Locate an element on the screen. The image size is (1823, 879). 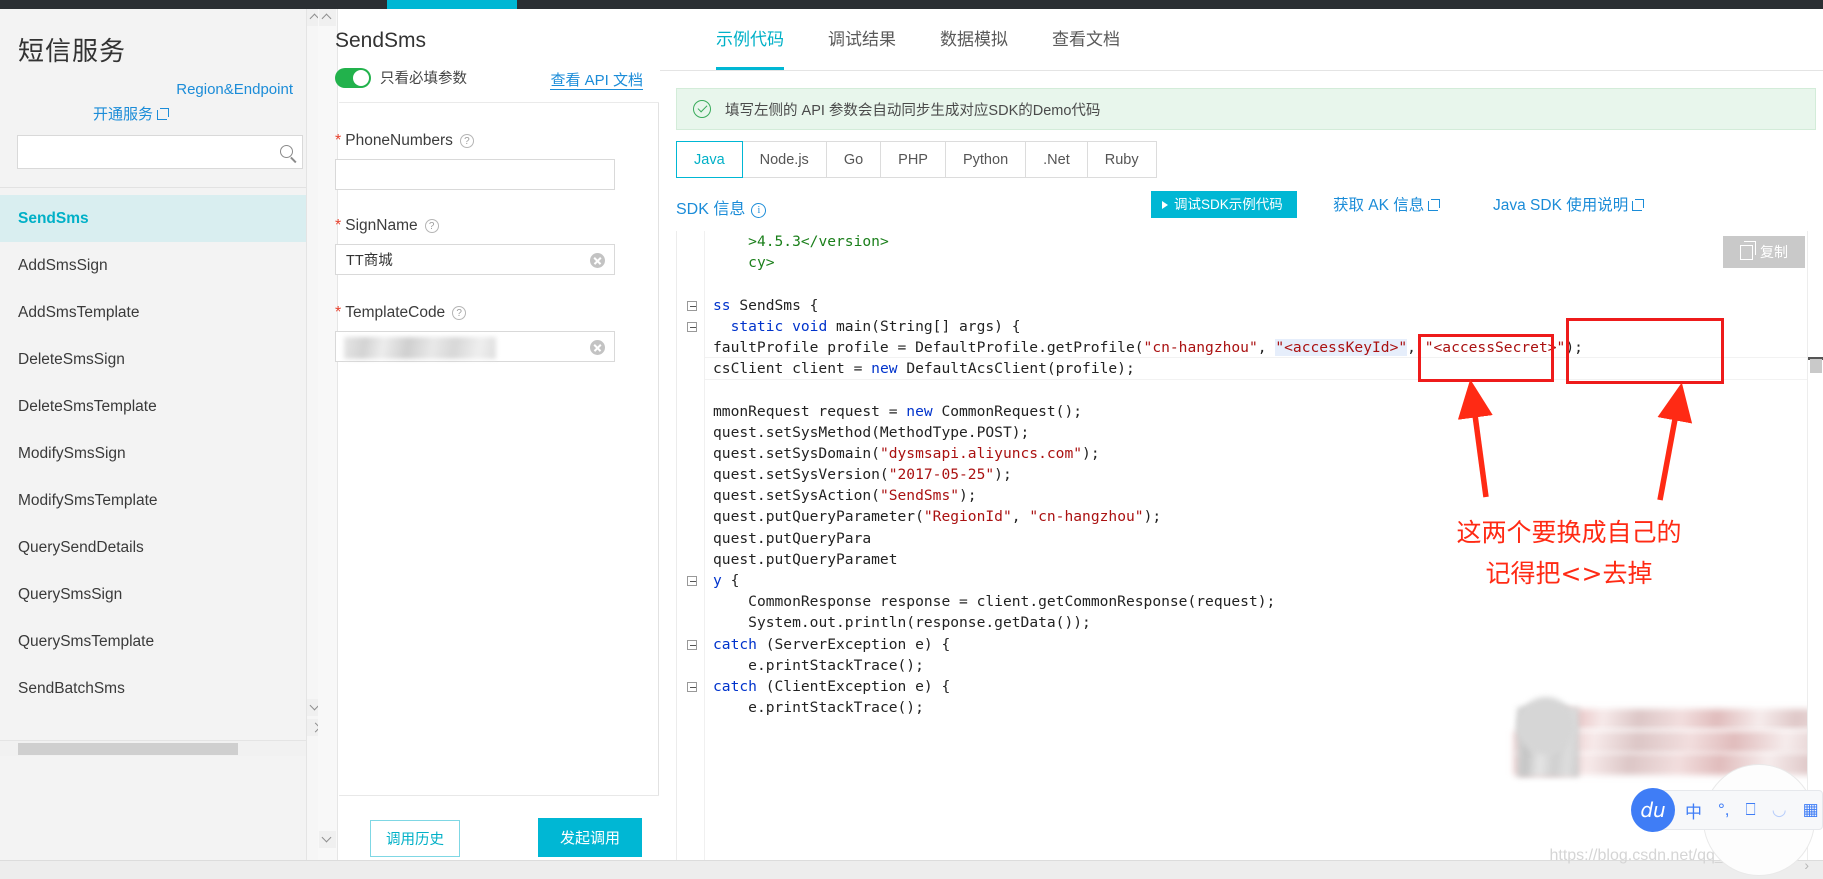
api-doc-label: 查看 API 文档 is located at coordinates (596, 81).